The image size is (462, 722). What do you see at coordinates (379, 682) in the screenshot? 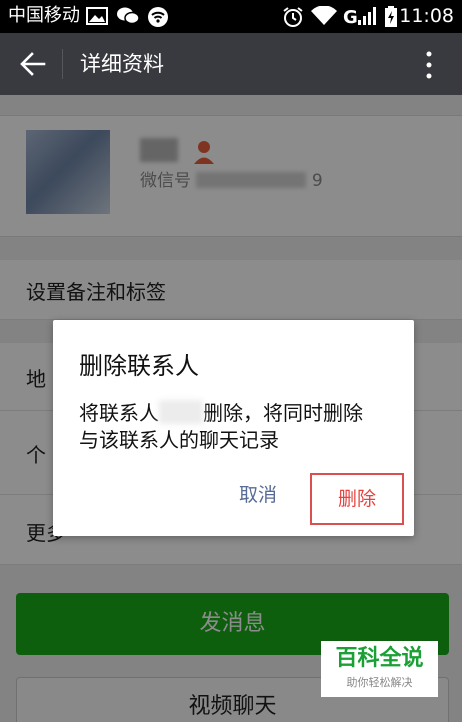
I see `watermark-subtitle: 助你轻松解决` at bounding box center [379, 682].